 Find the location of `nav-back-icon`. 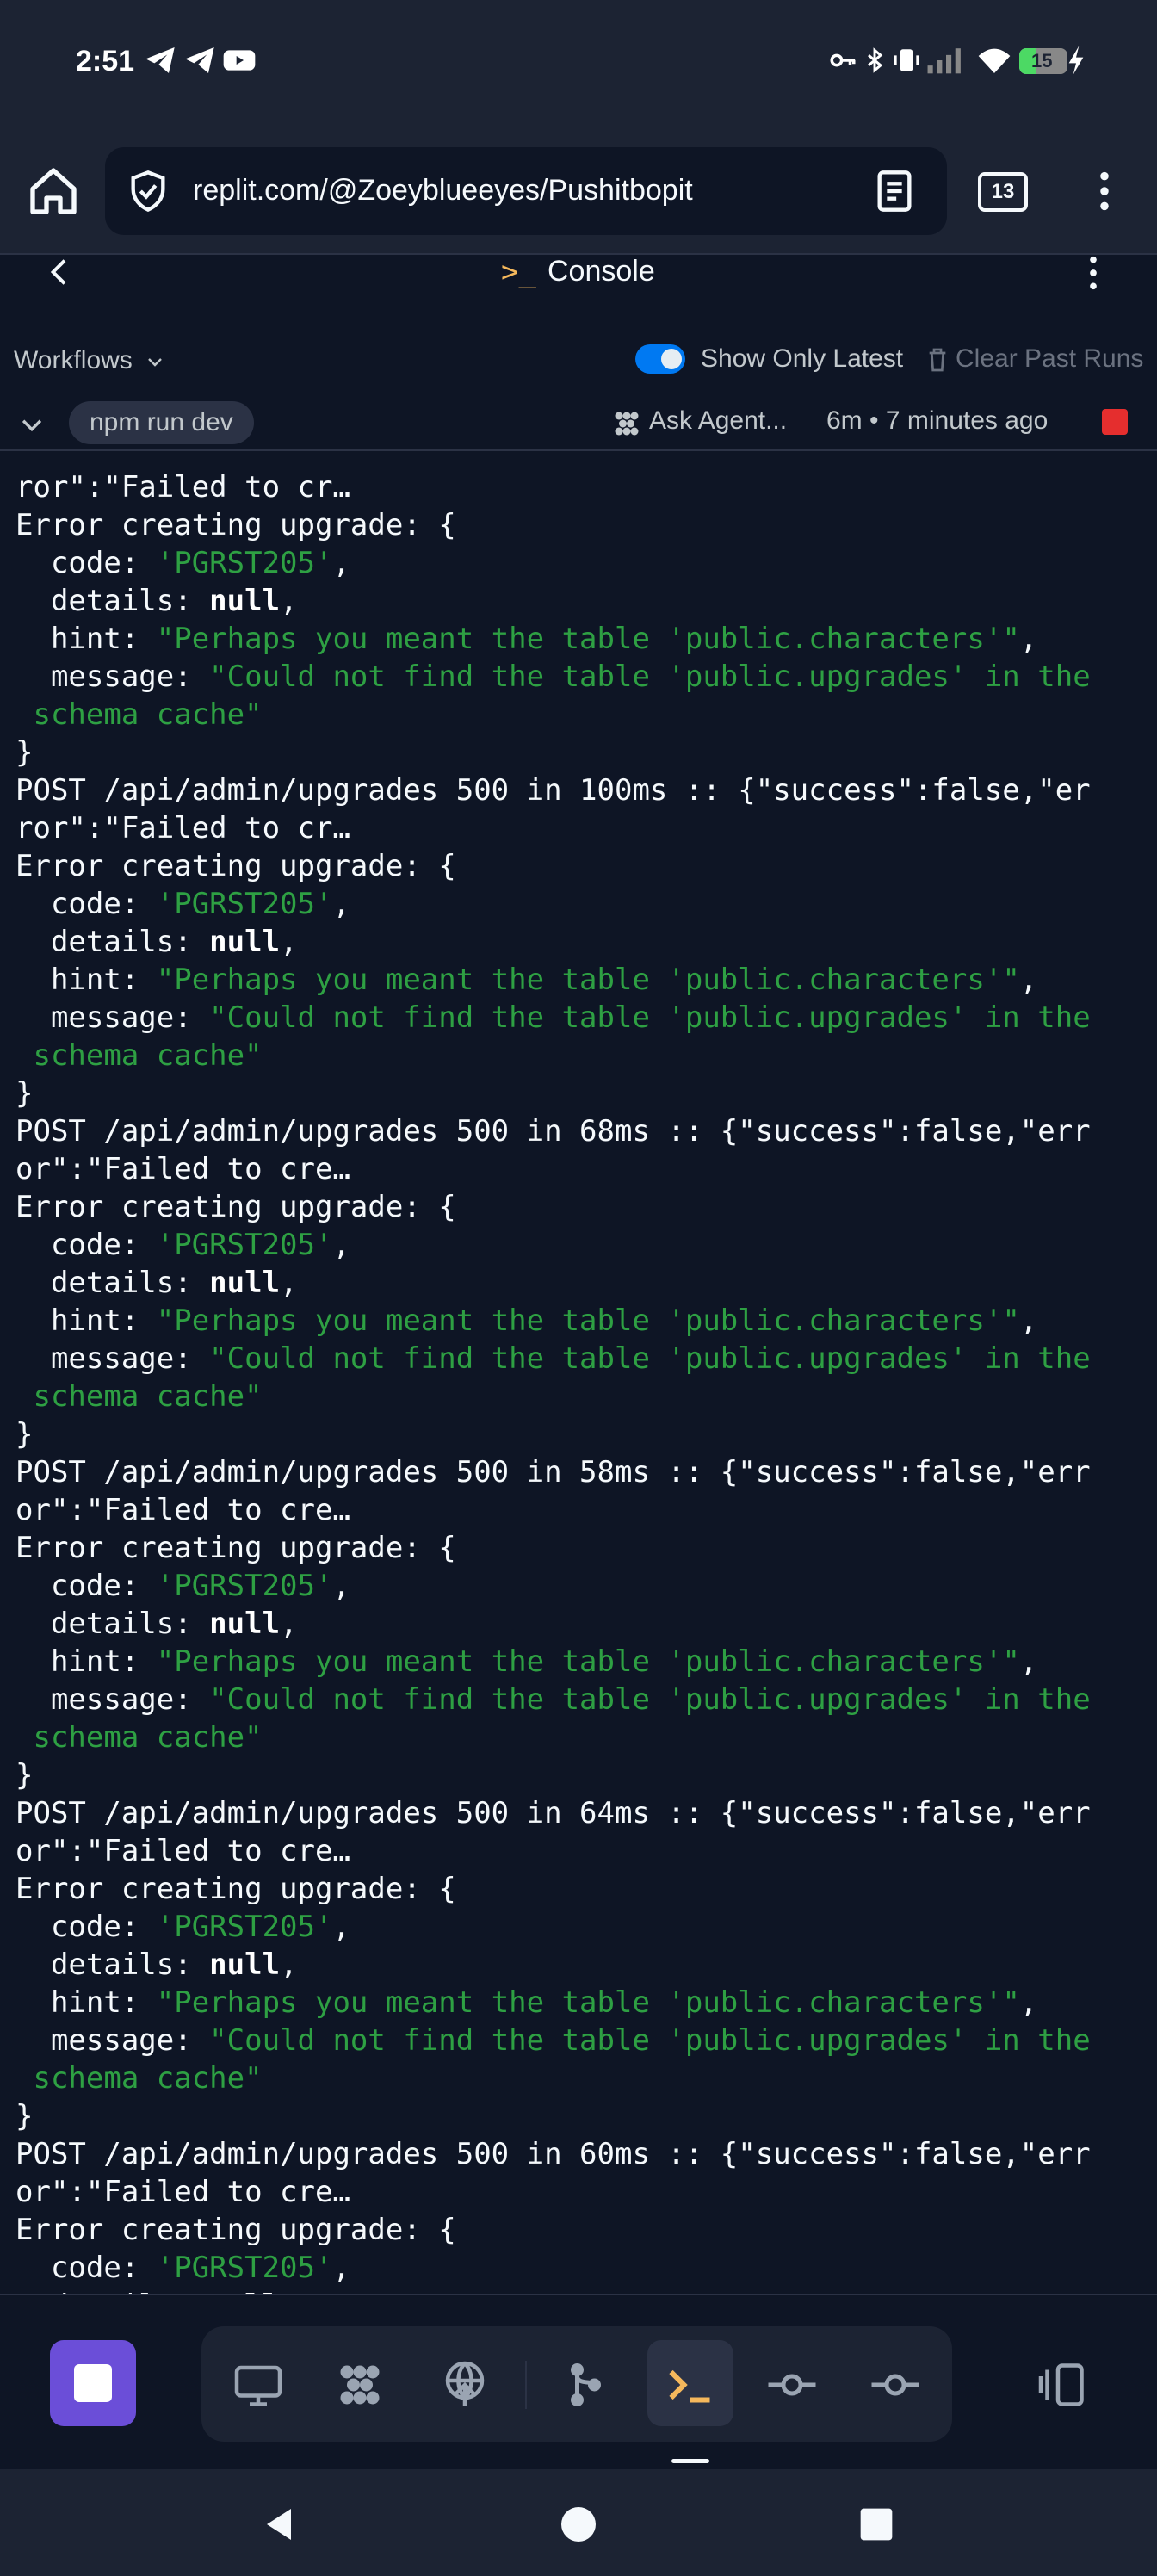

nav-back-icon is located at coordinates (279, 2524).